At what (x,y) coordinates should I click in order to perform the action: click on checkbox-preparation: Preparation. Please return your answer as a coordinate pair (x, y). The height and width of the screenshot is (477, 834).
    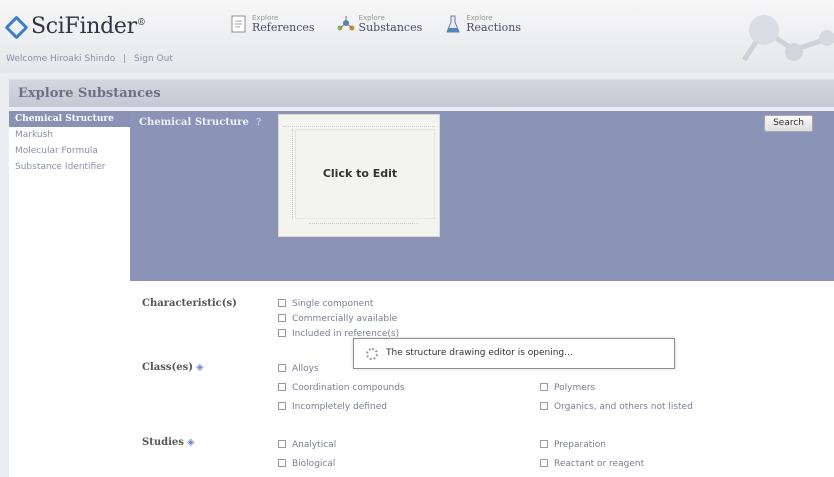
    Looking at the image, I should click on (573, 445).